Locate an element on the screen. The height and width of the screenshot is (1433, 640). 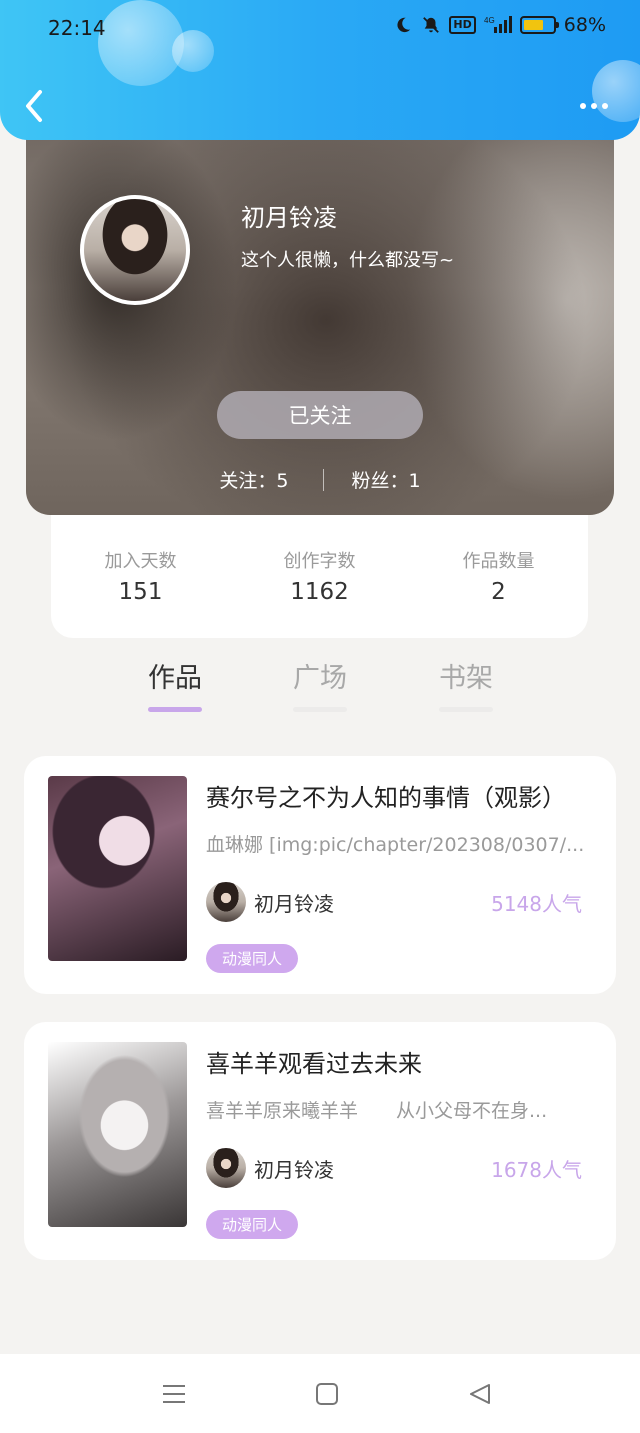
stats-card: 加入天数 151 创作字数 1162 作品数量 2 is located at coordinates (319, 576).